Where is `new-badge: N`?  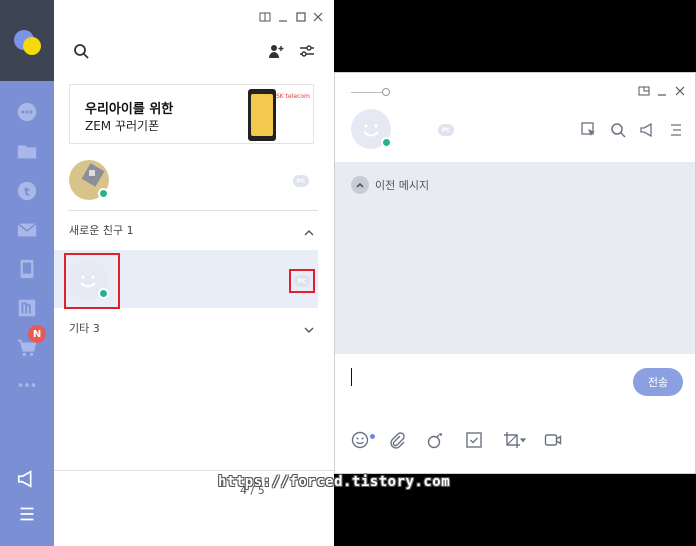 new-badge: N is located at coordinates (37, 334).